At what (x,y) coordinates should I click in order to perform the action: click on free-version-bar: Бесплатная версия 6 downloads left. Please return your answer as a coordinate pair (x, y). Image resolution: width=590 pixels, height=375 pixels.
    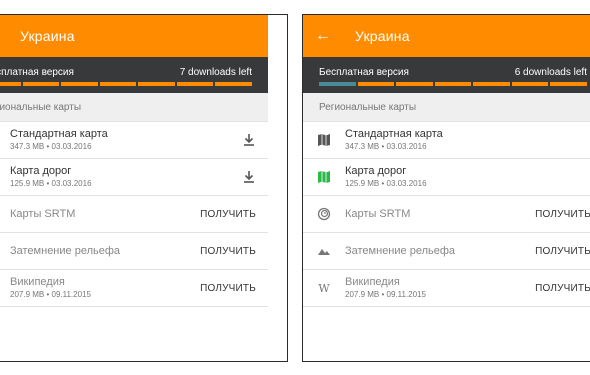
    Looking at the image, I should click on (446, 75).